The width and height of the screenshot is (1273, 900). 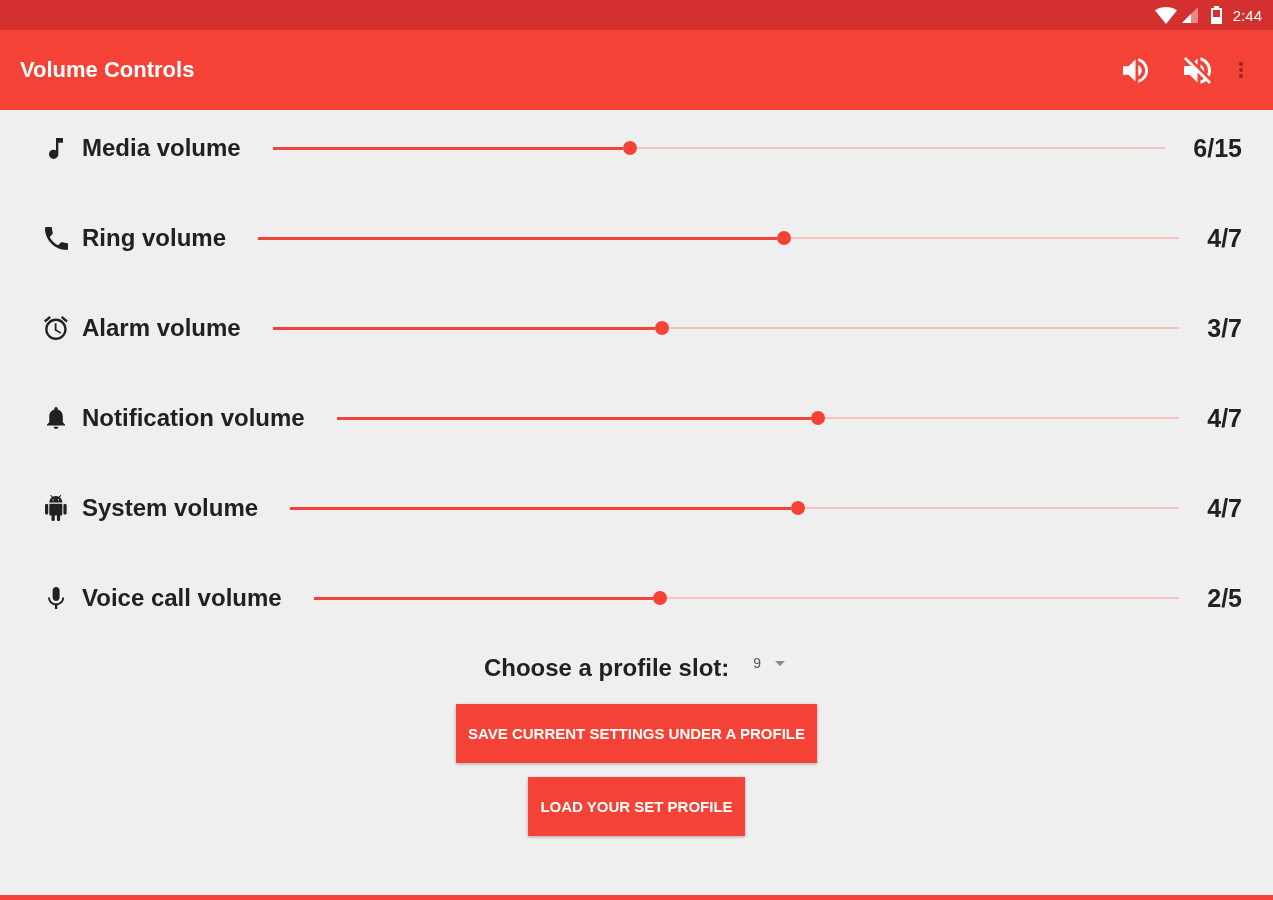 I want to click on profile-slot-dropdown: 9, so click(x=769, y=663).